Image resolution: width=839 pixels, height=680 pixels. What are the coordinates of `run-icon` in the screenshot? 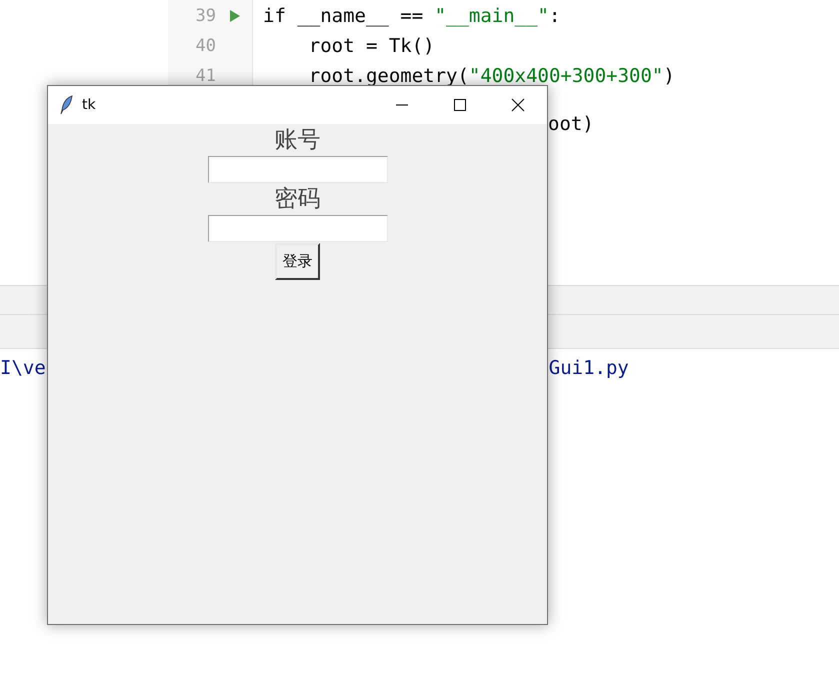 It's located at (234, 16).